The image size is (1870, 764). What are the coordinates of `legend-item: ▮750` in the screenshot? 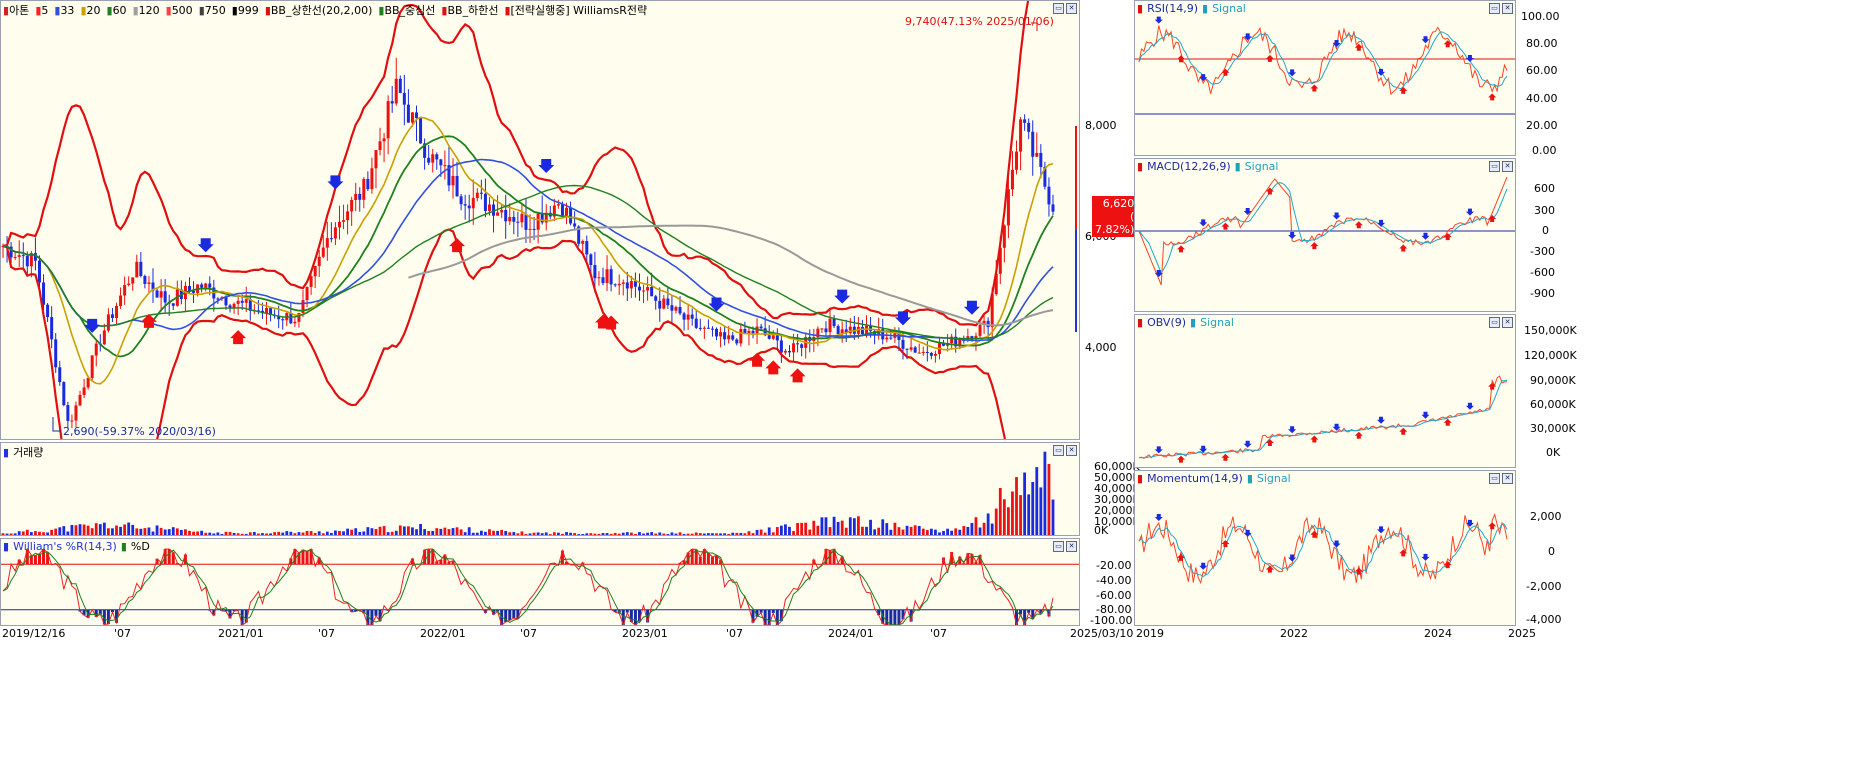 It's located at (213, 10).